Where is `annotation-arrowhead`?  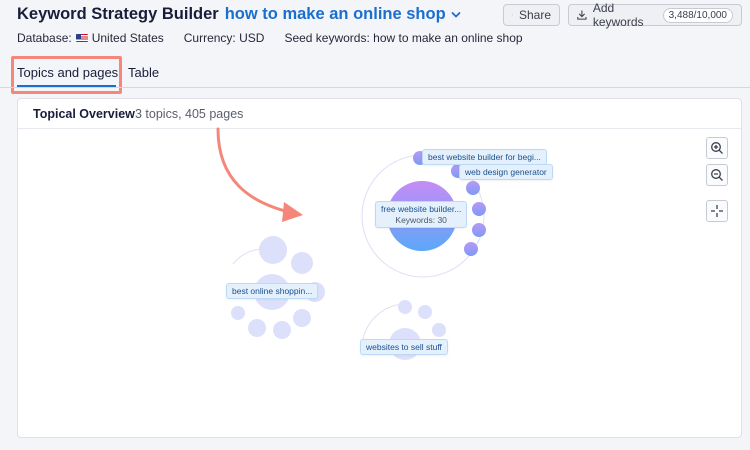
annotation-arrowhead is located at coordinates (292, 212).